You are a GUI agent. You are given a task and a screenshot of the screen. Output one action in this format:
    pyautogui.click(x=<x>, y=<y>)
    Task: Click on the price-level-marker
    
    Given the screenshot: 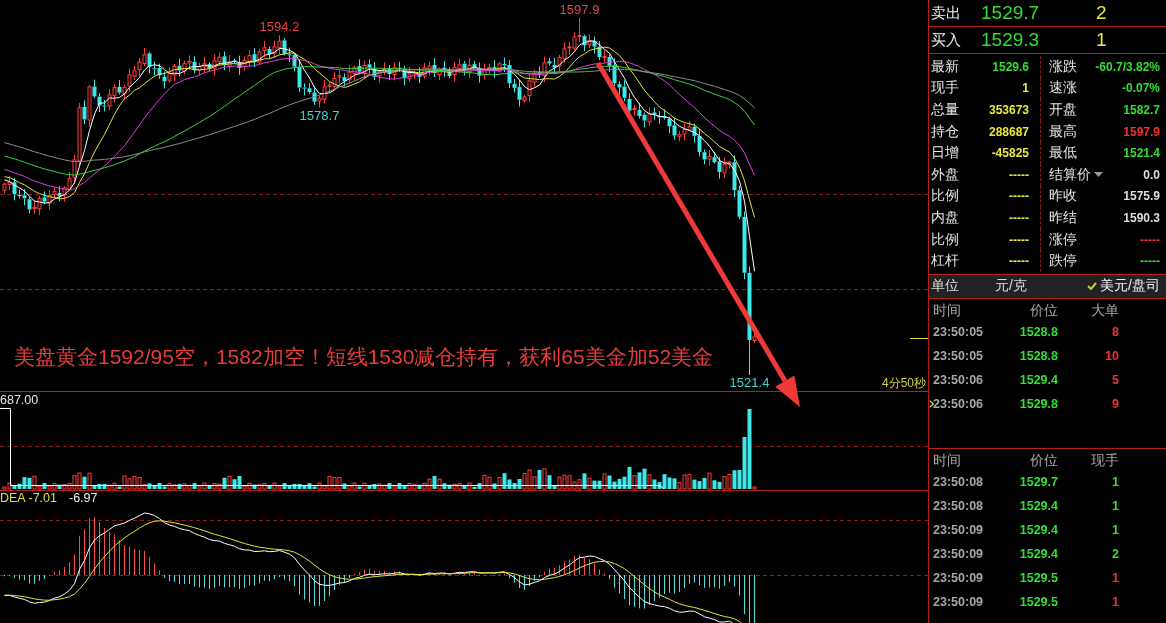 What is the action you would take?
    pyautogui.click(x=918, y=338)
    